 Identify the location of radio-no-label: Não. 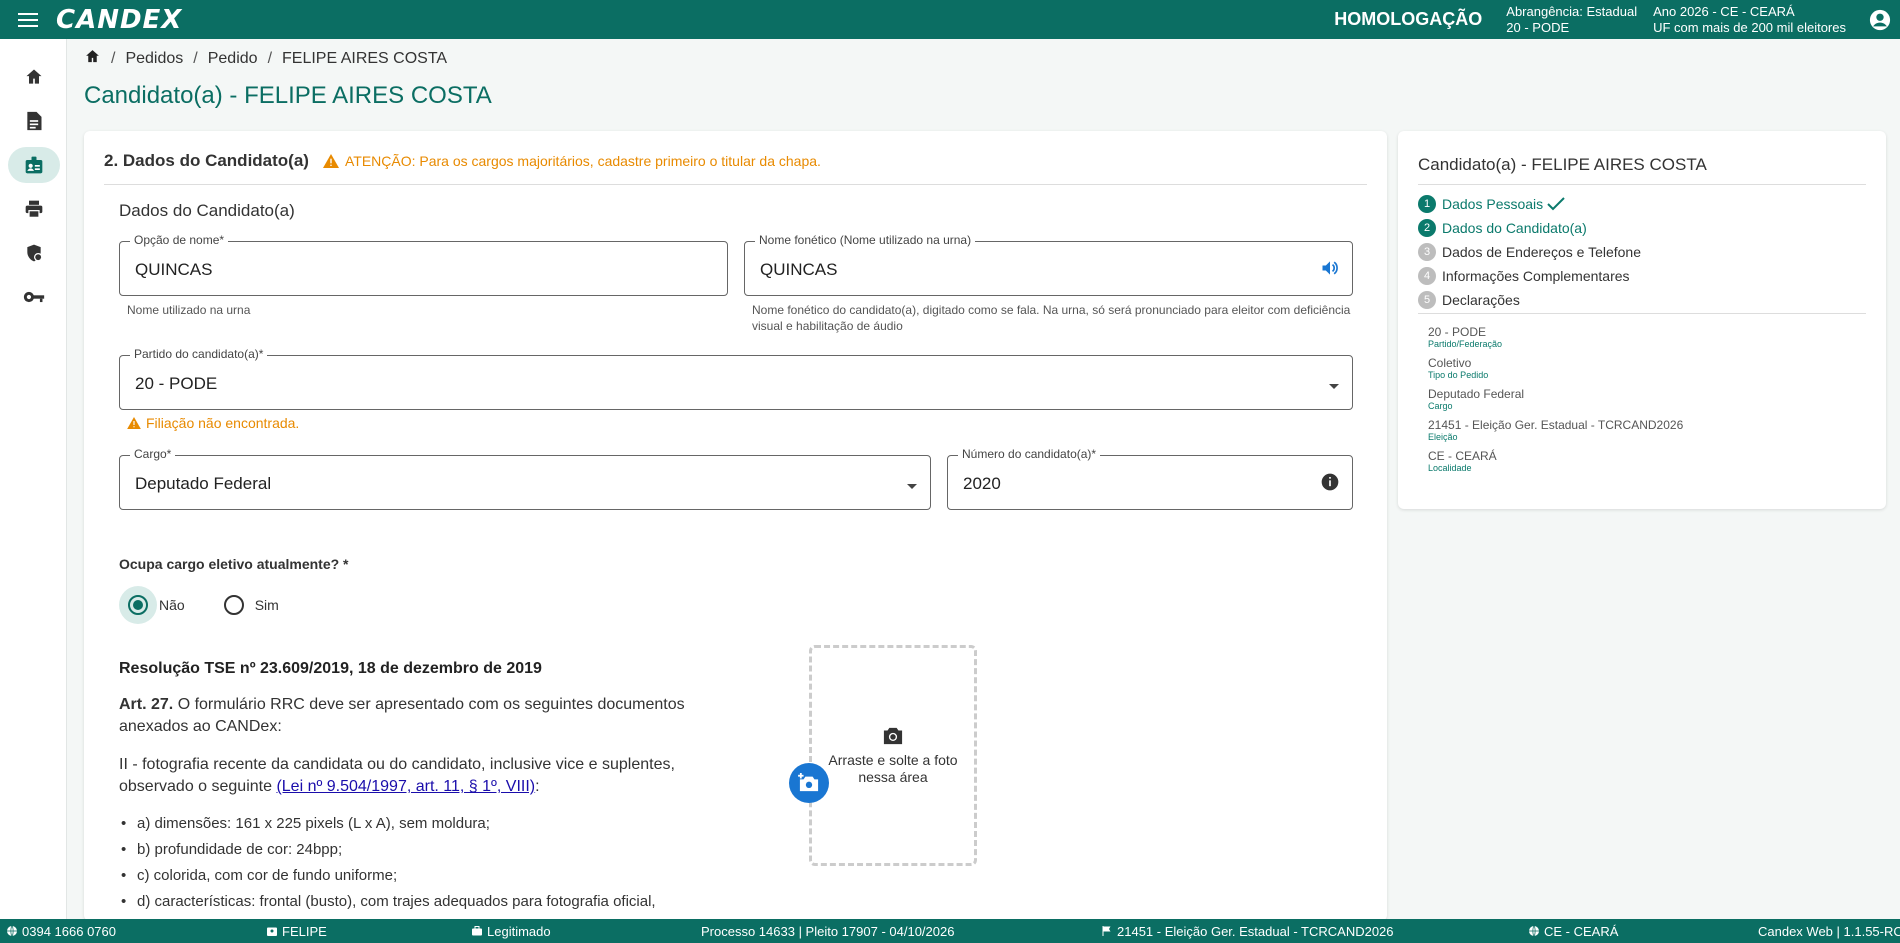
(172, 605).